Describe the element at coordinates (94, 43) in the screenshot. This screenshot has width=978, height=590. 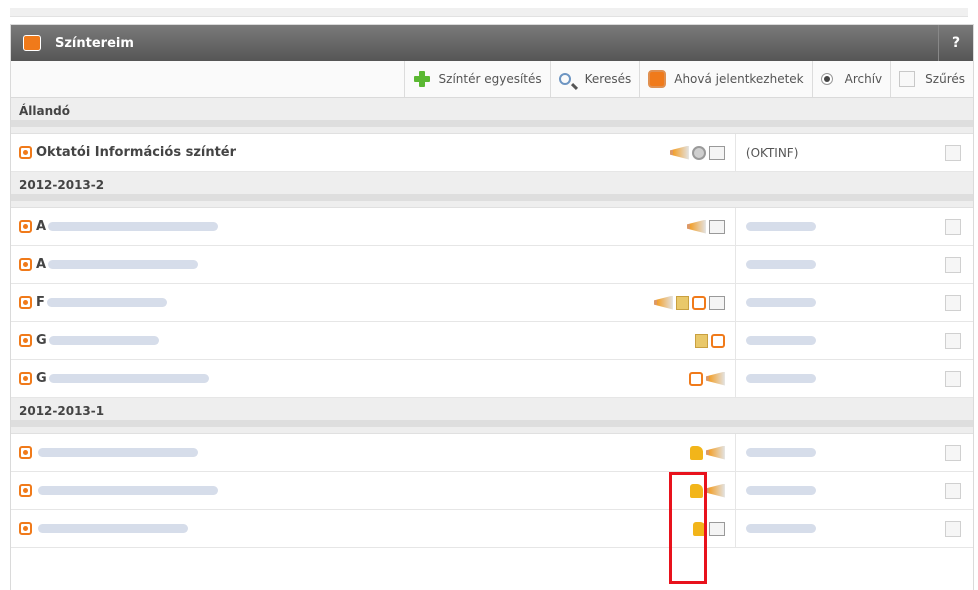
I see `panel-title: Színtereim` at that location.